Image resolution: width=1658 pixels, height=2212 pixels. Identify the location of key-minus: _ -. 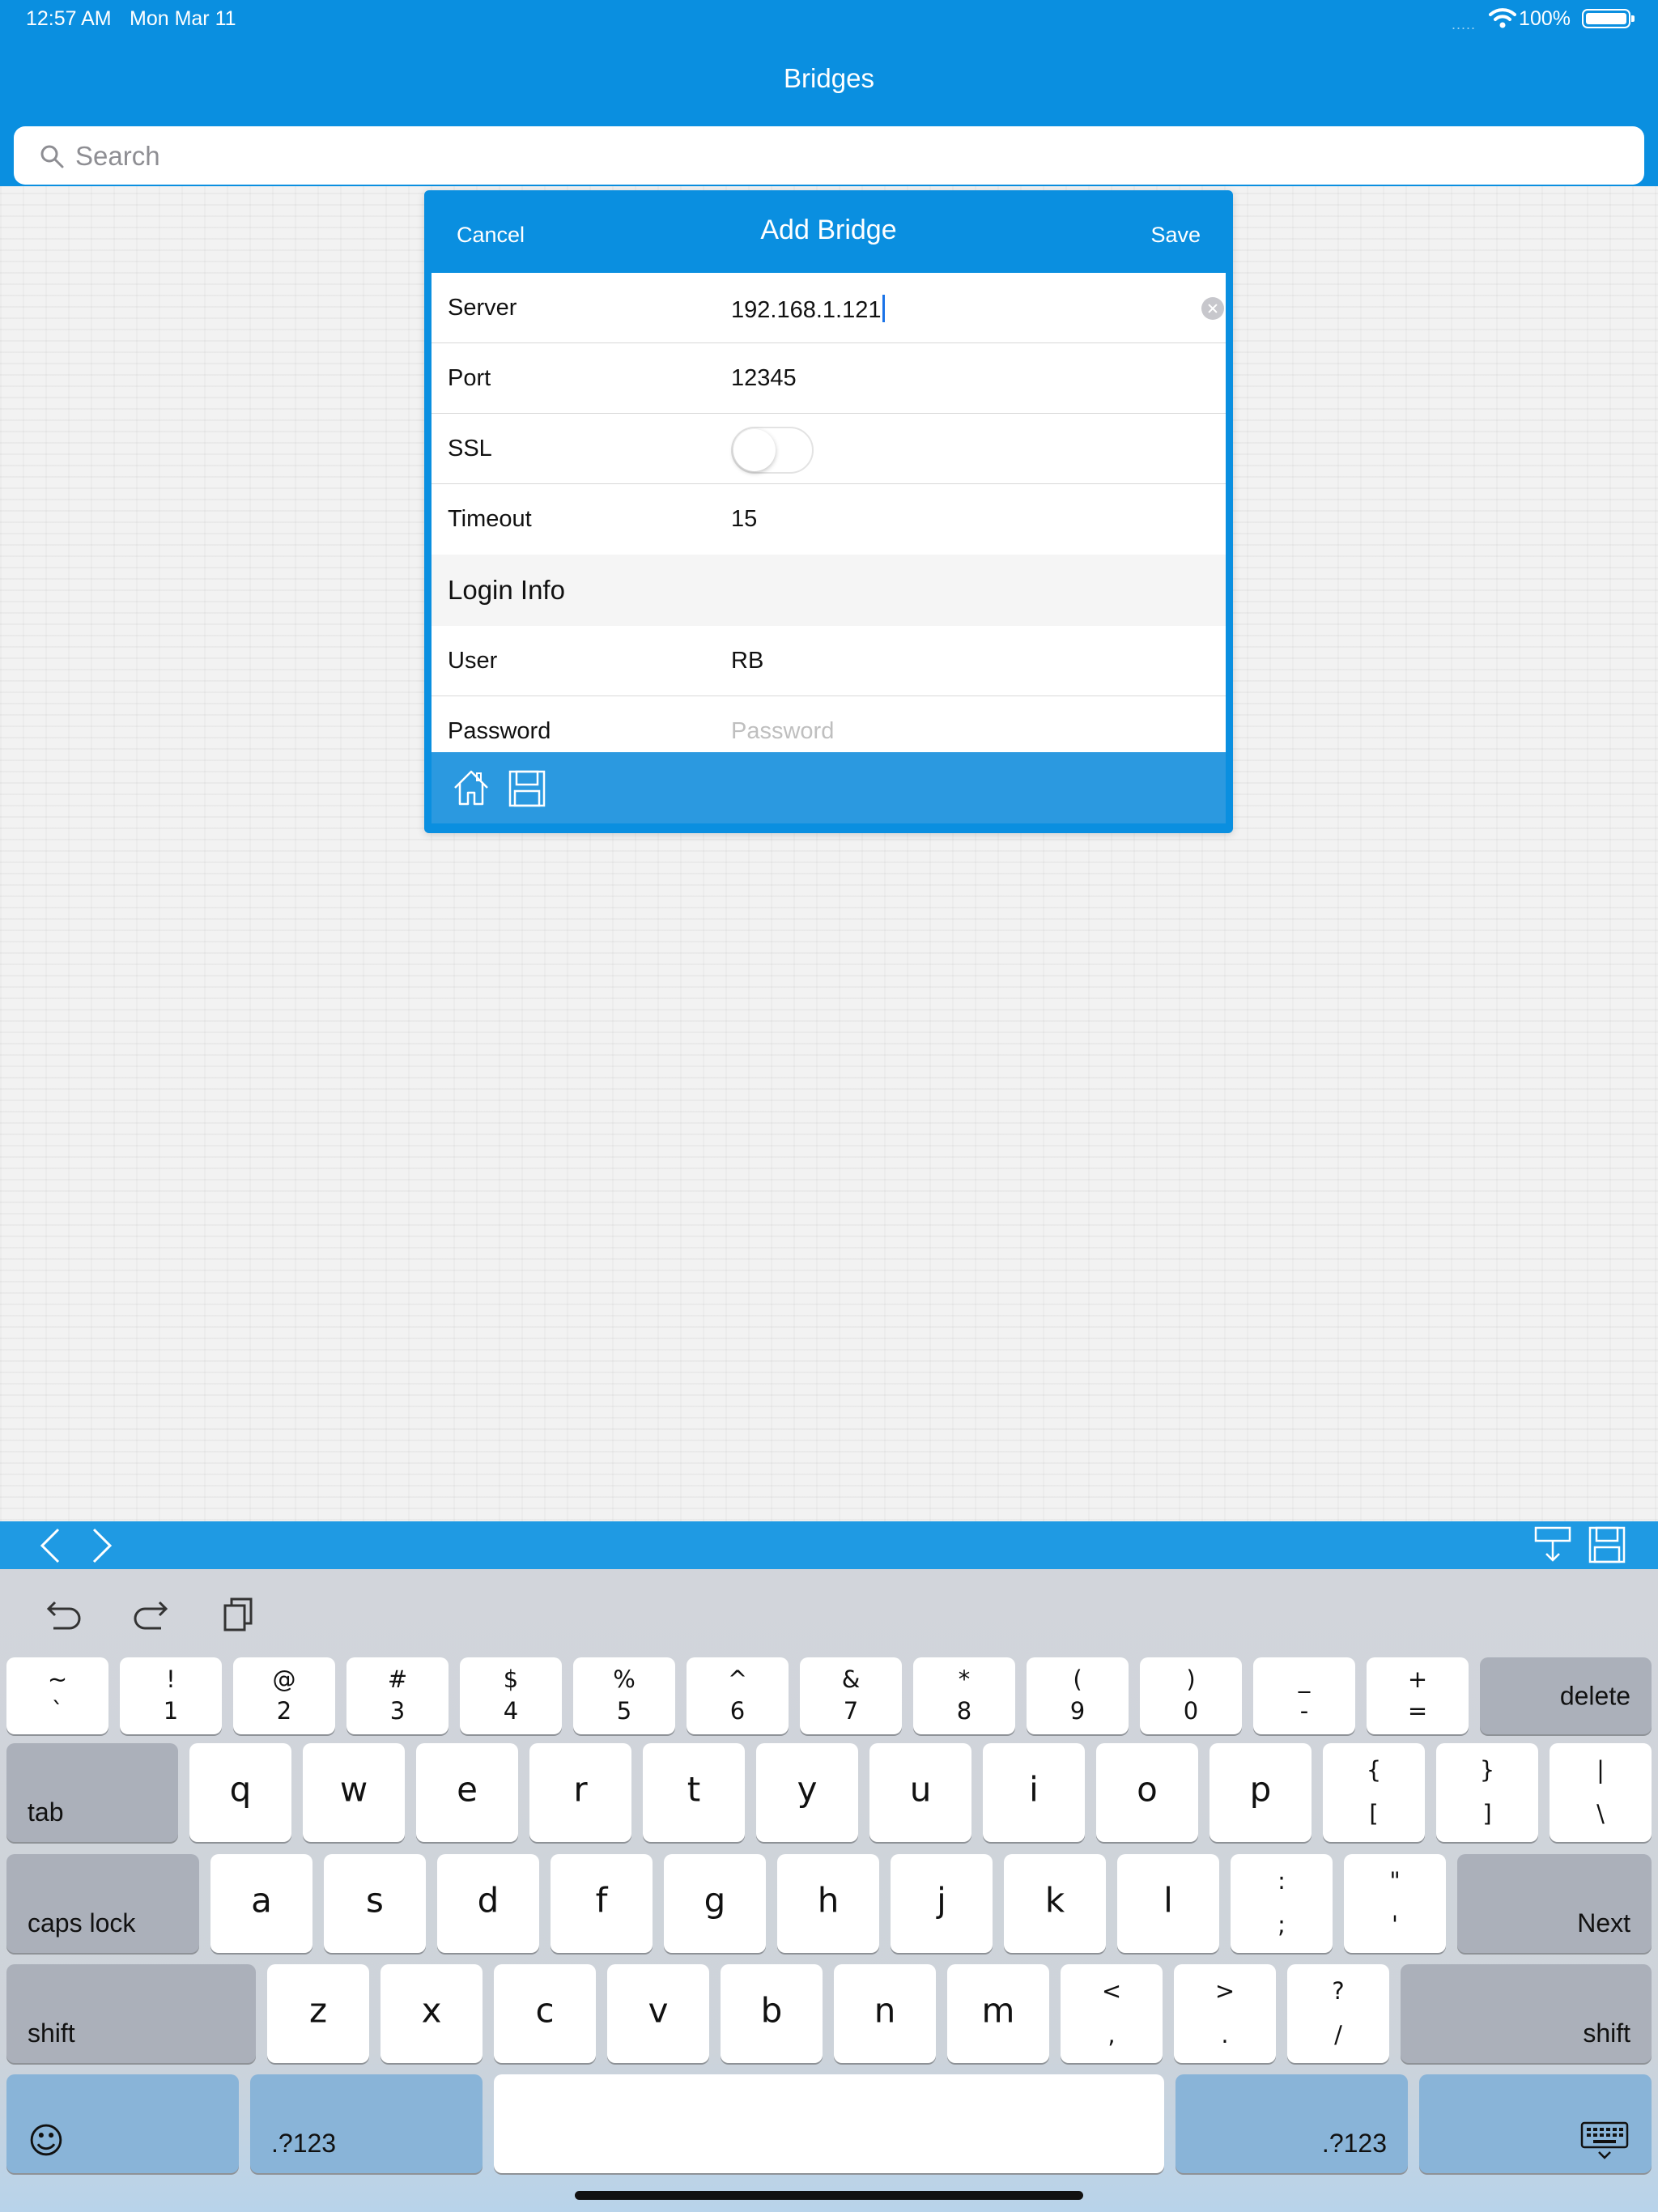
(1304, 1695).